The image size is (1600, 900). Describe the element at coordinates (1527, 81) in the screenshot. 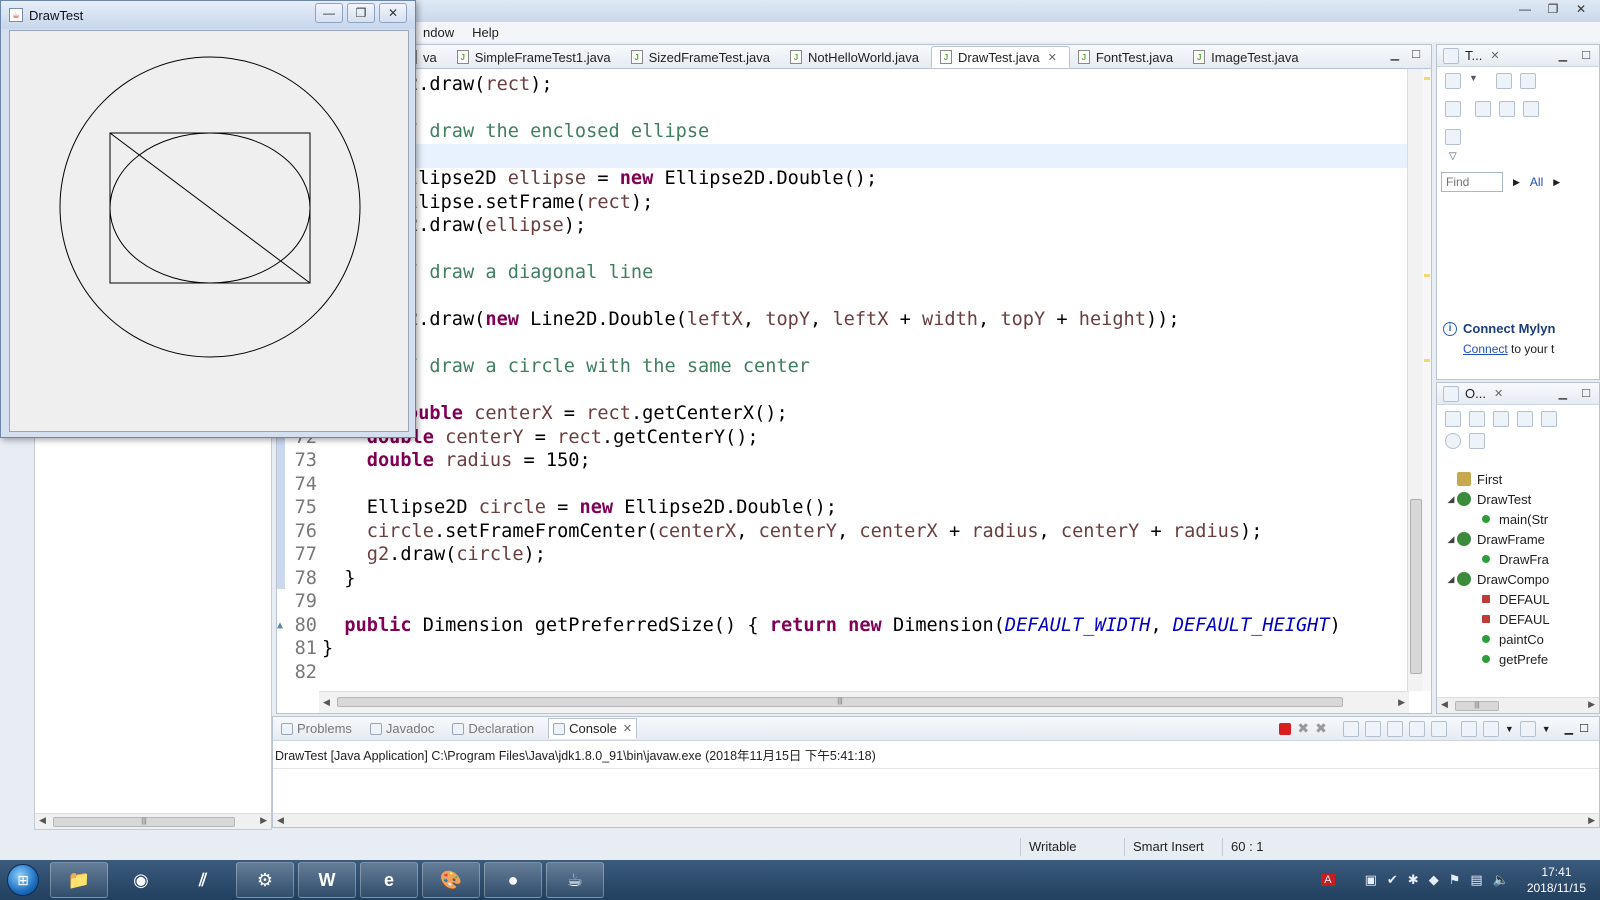

I see `scheduled-icon` at that location.